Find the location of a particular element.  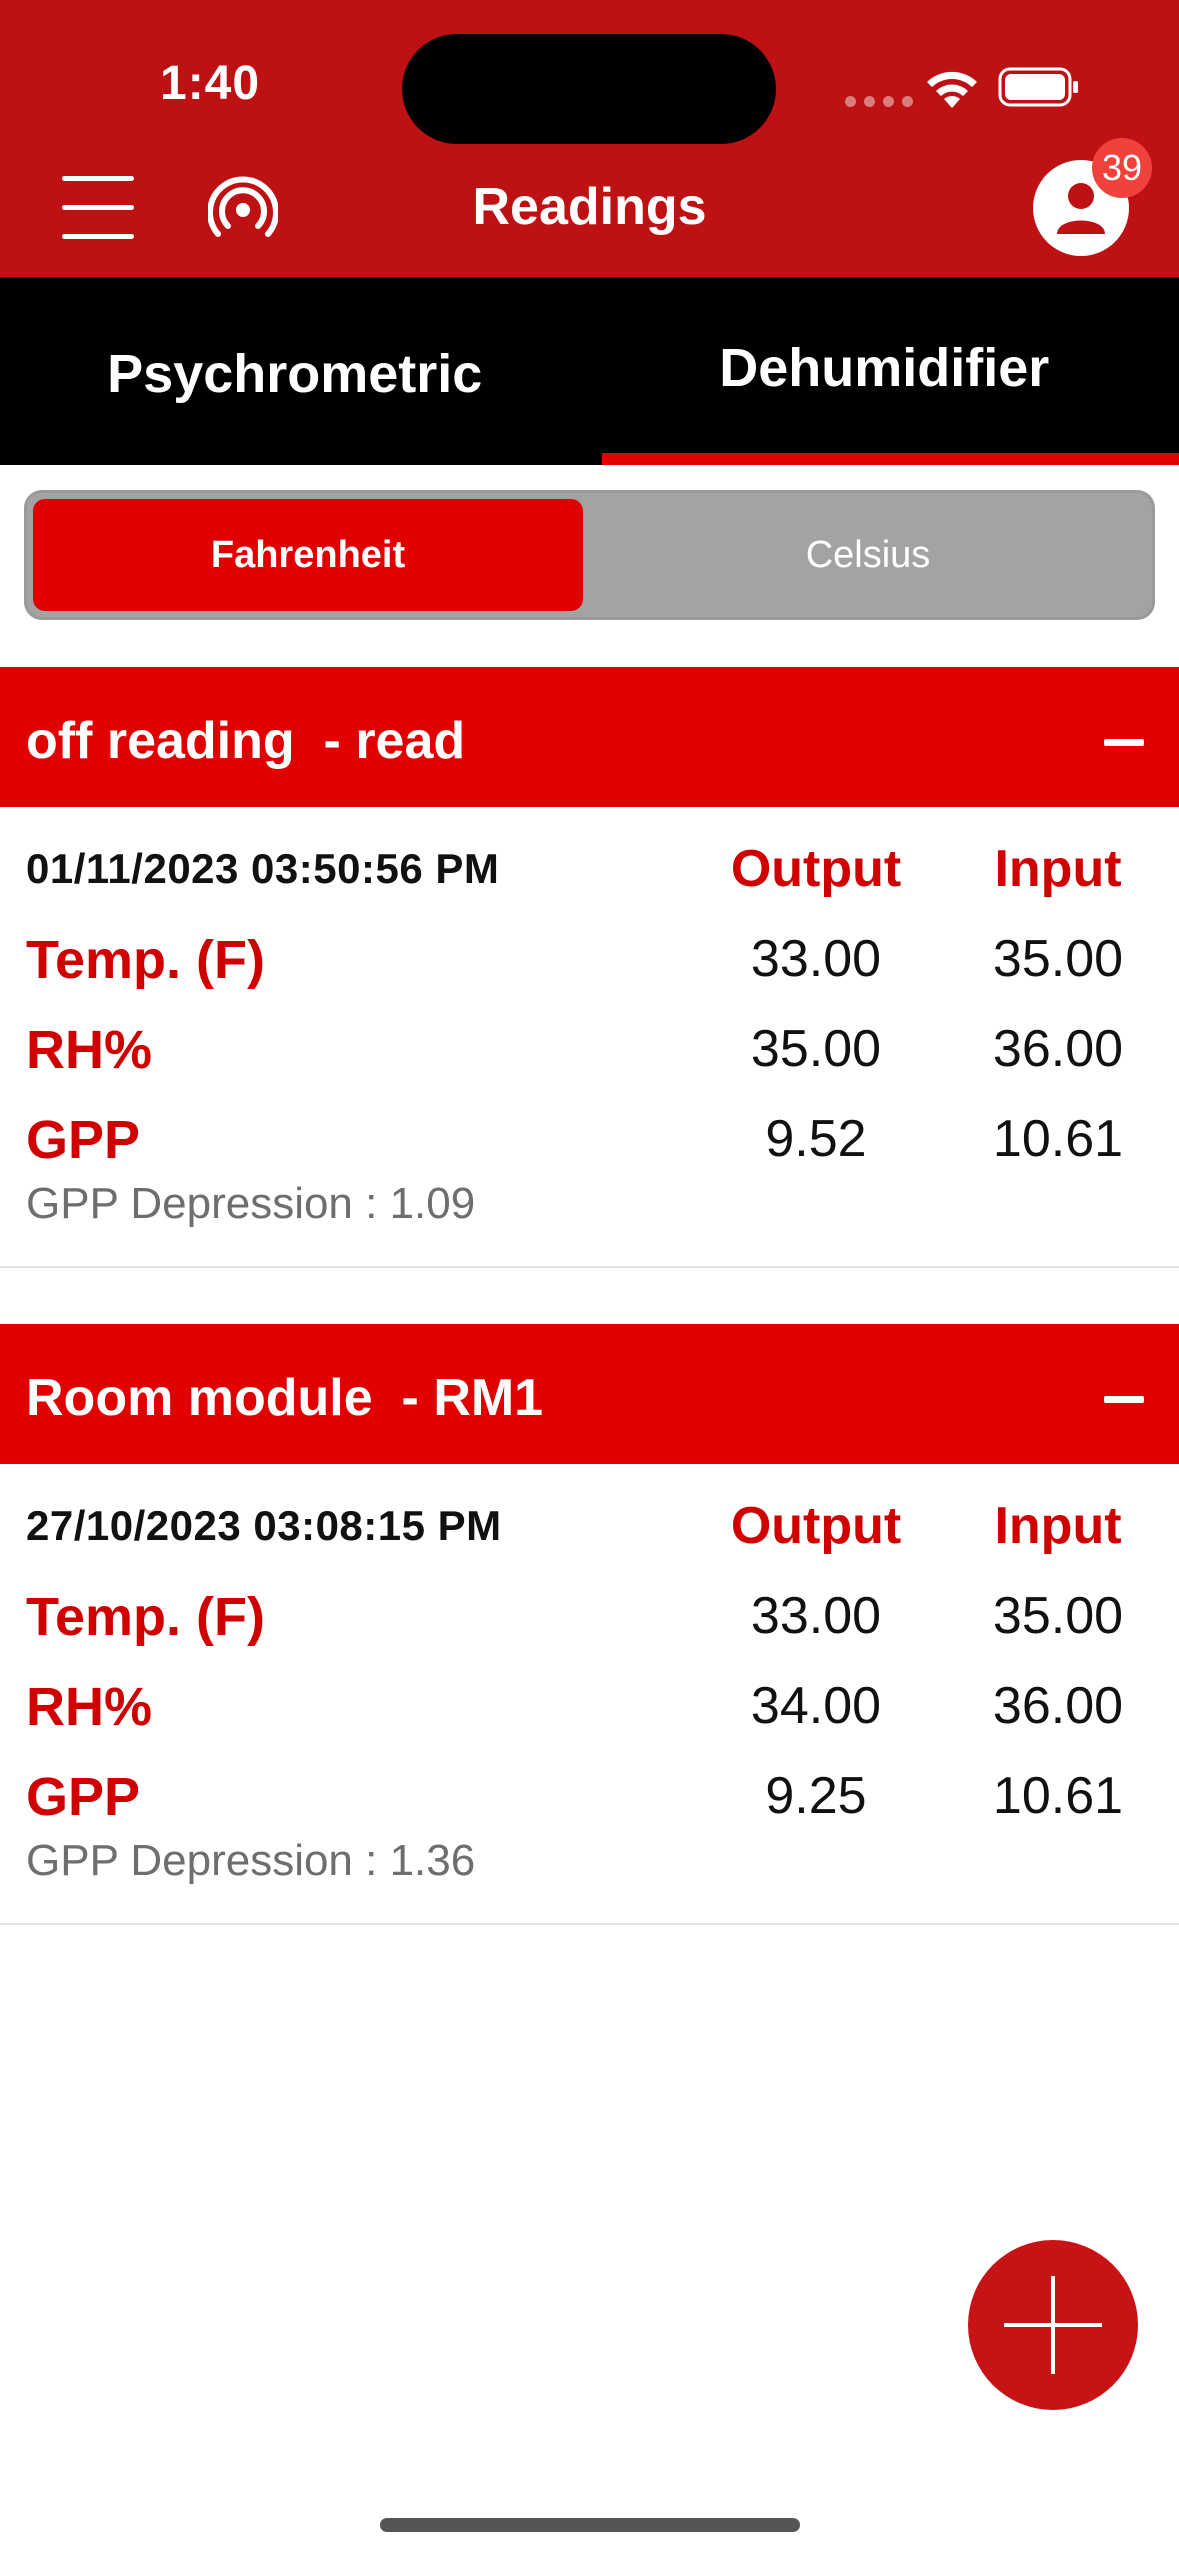

rh-output-value: 34.00 is located at coordinates (816, 1706).